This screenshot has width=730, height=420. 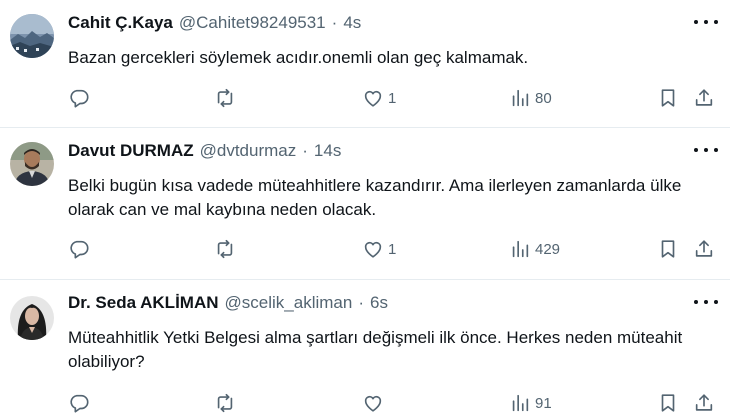 I want to click on tweet-header: Cahit Ç.Kaya @Cahitet98249531 · 4s, so click(x=369, y=23).